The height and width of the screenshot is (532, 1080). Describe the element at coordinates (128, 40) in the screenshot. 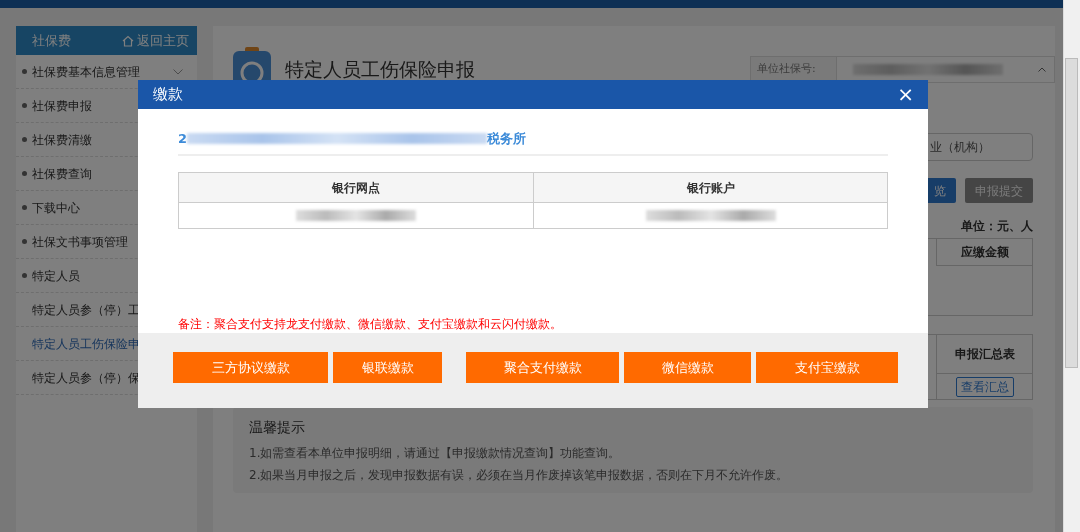

I see `home-icon` at that location.